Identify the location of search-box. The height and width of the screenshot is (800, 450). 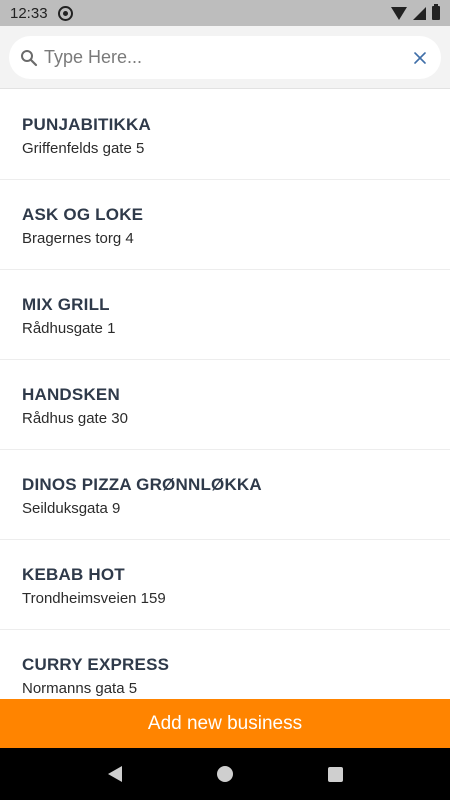
(225, 57).